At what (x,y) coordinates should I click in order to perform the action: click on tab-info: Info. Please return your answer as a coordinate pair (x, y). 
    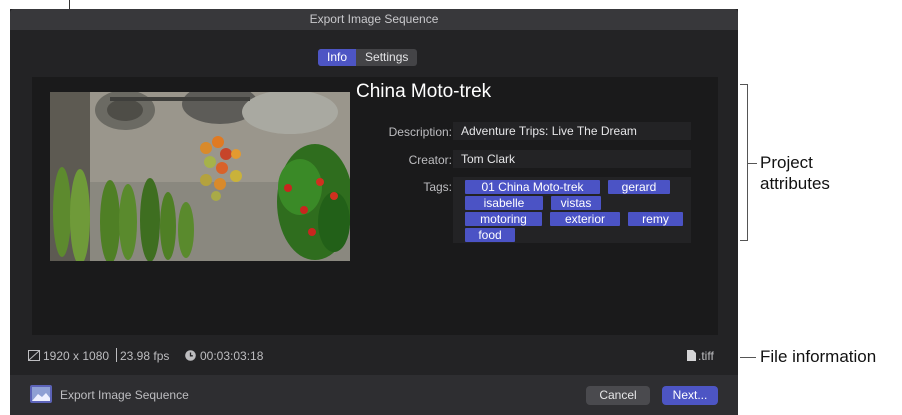
    Looking at the image, I should click on (337, 57).